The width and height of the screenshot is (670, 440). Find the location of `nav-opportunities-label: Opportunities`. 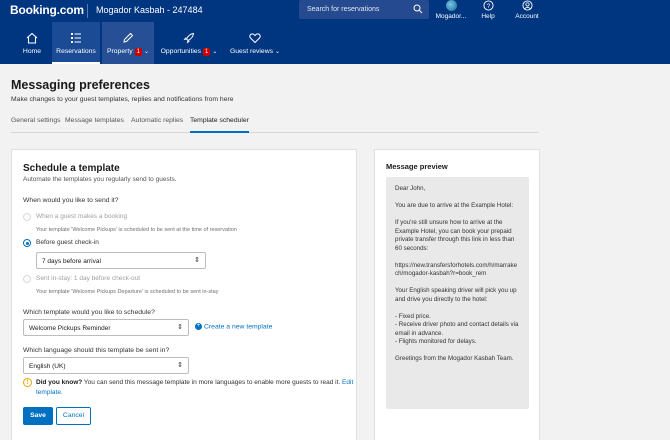

nav-opportunities-label: Opportunities is located at coordinates (181, 51).